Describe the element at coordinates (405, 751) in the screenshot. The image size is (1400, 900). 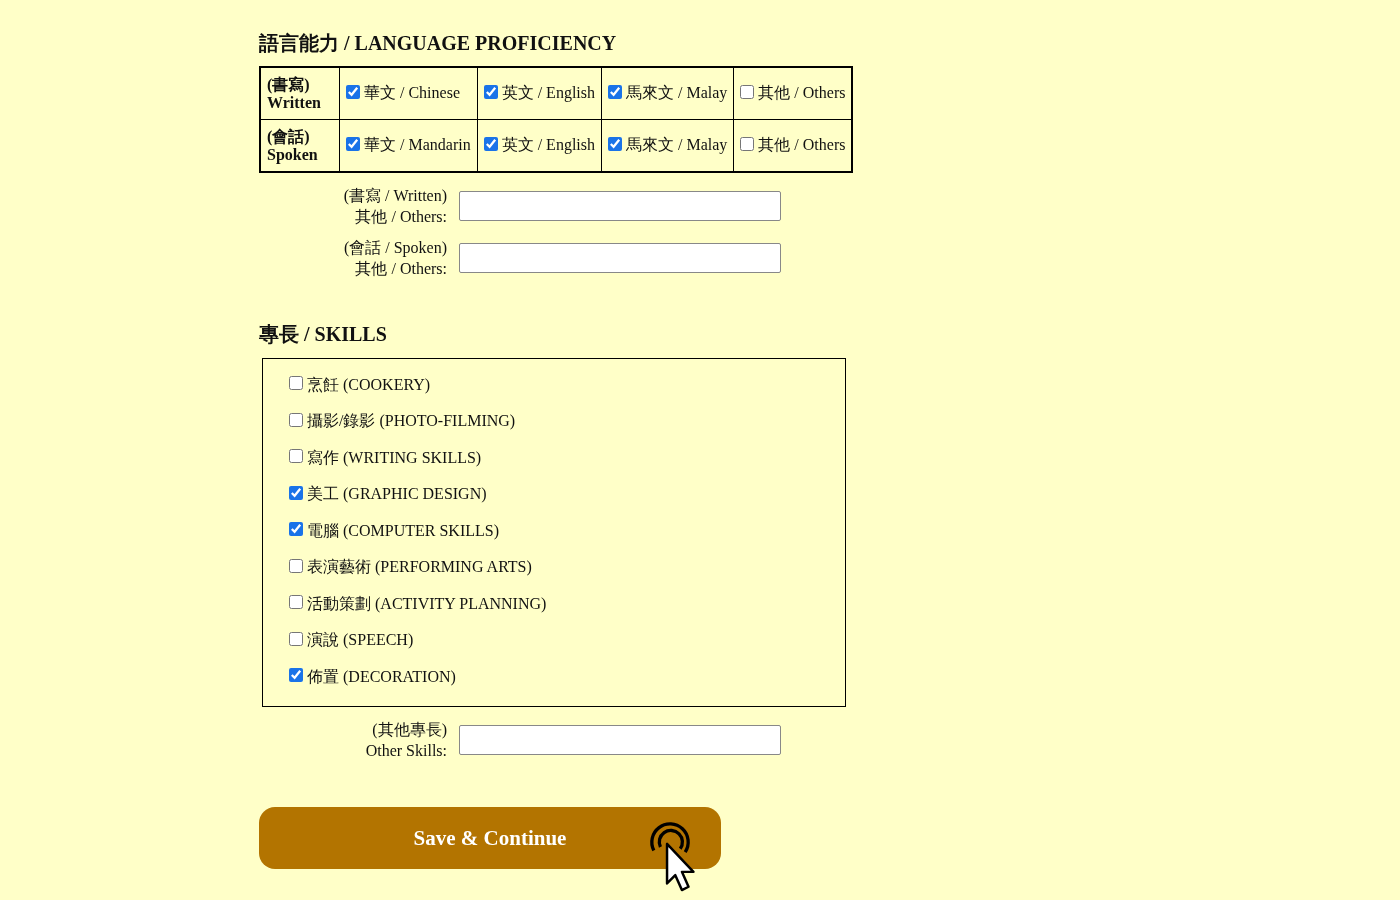
I see `field-label: Other Skills:` at that location.